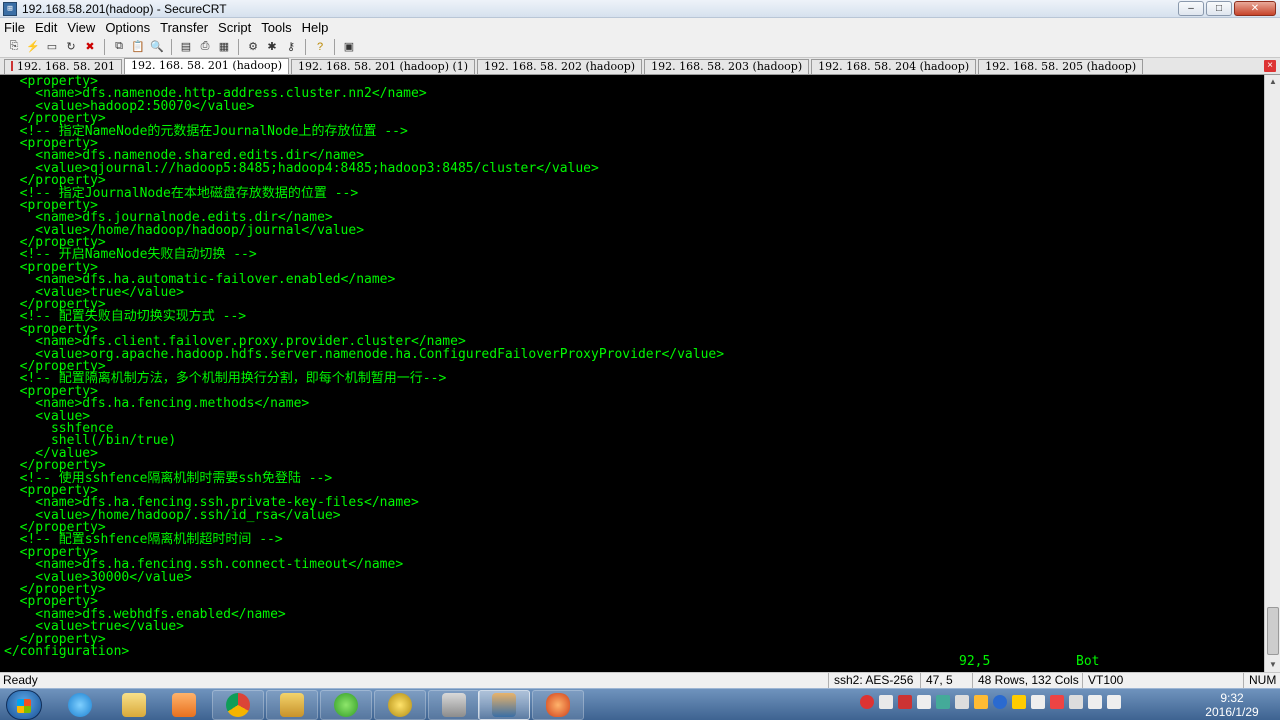 The image size is (1280, 720). I want to click on keymap-icon: ⚷, so click(291, 47).